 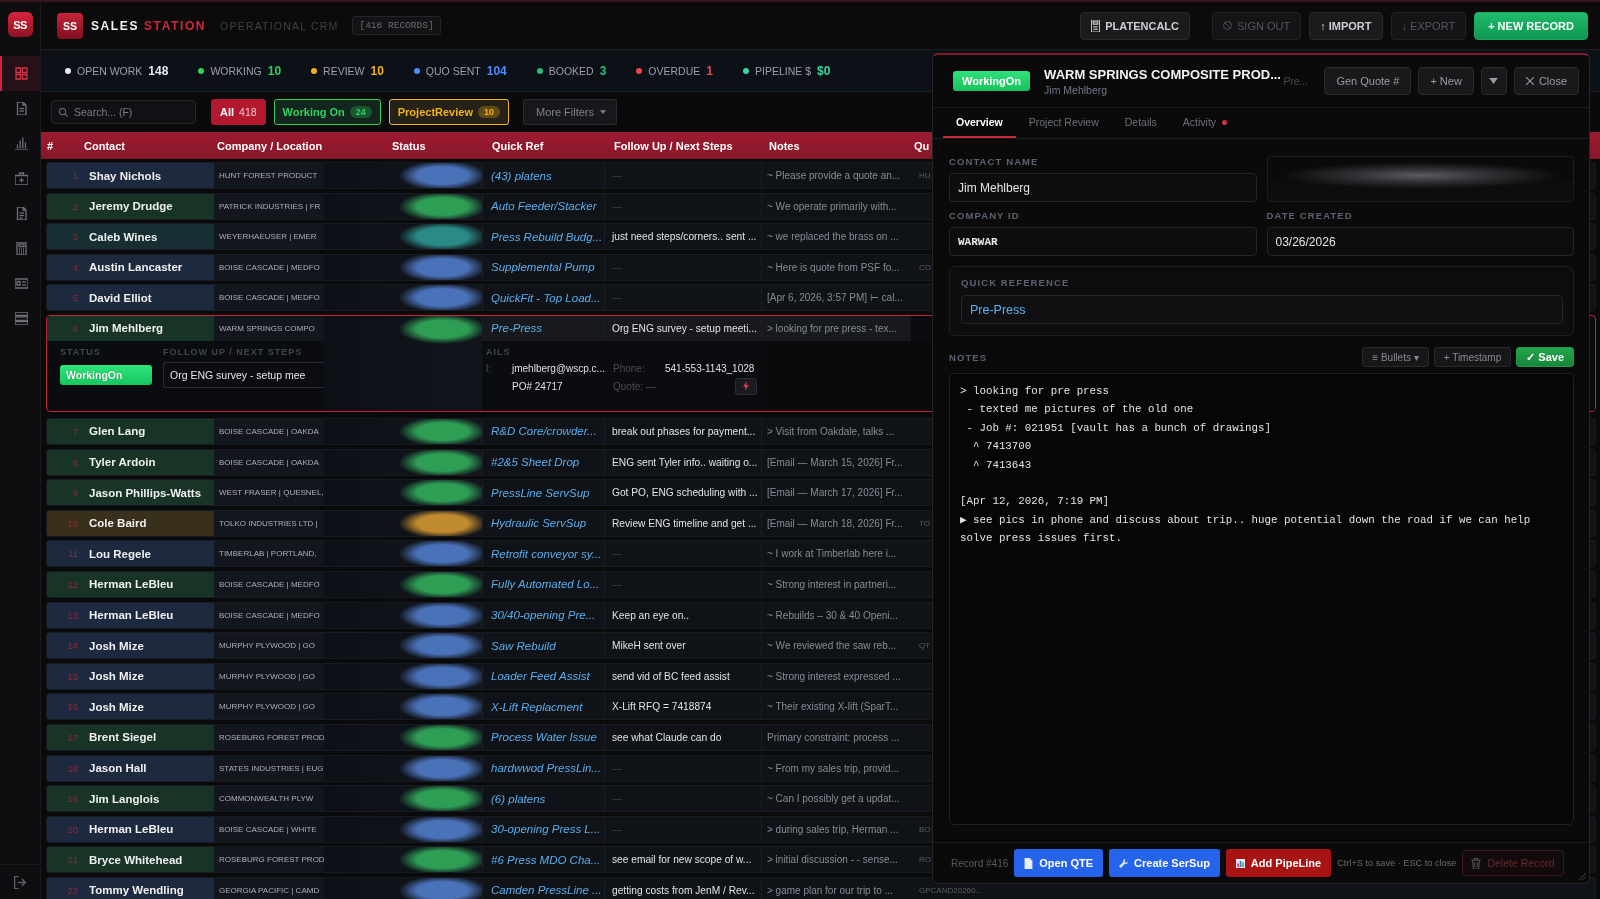 What do you see at coordinates (344, 70) in the screenshot?
I see `stat-label: REVIEW` at bounding box center [344, 70].